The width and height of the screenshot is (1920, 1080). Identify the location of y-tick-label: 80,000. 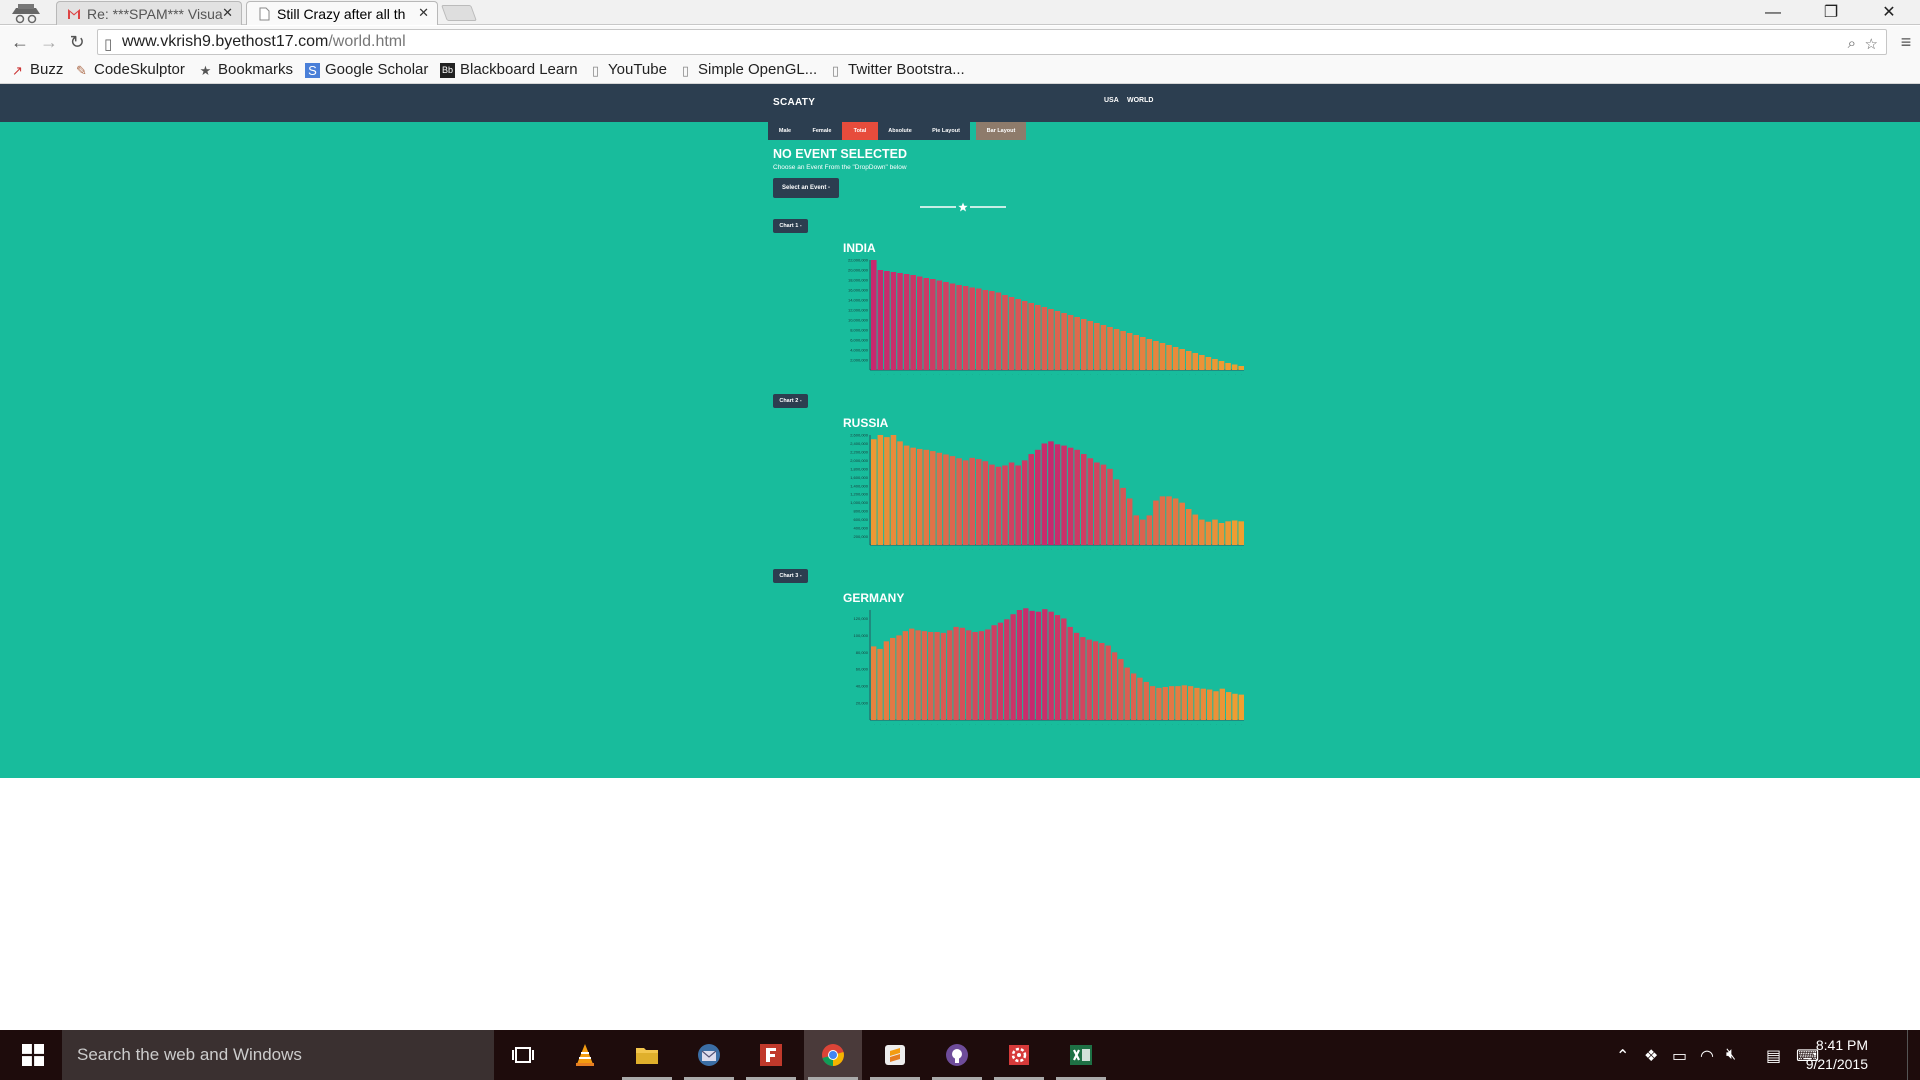
(862, 652).